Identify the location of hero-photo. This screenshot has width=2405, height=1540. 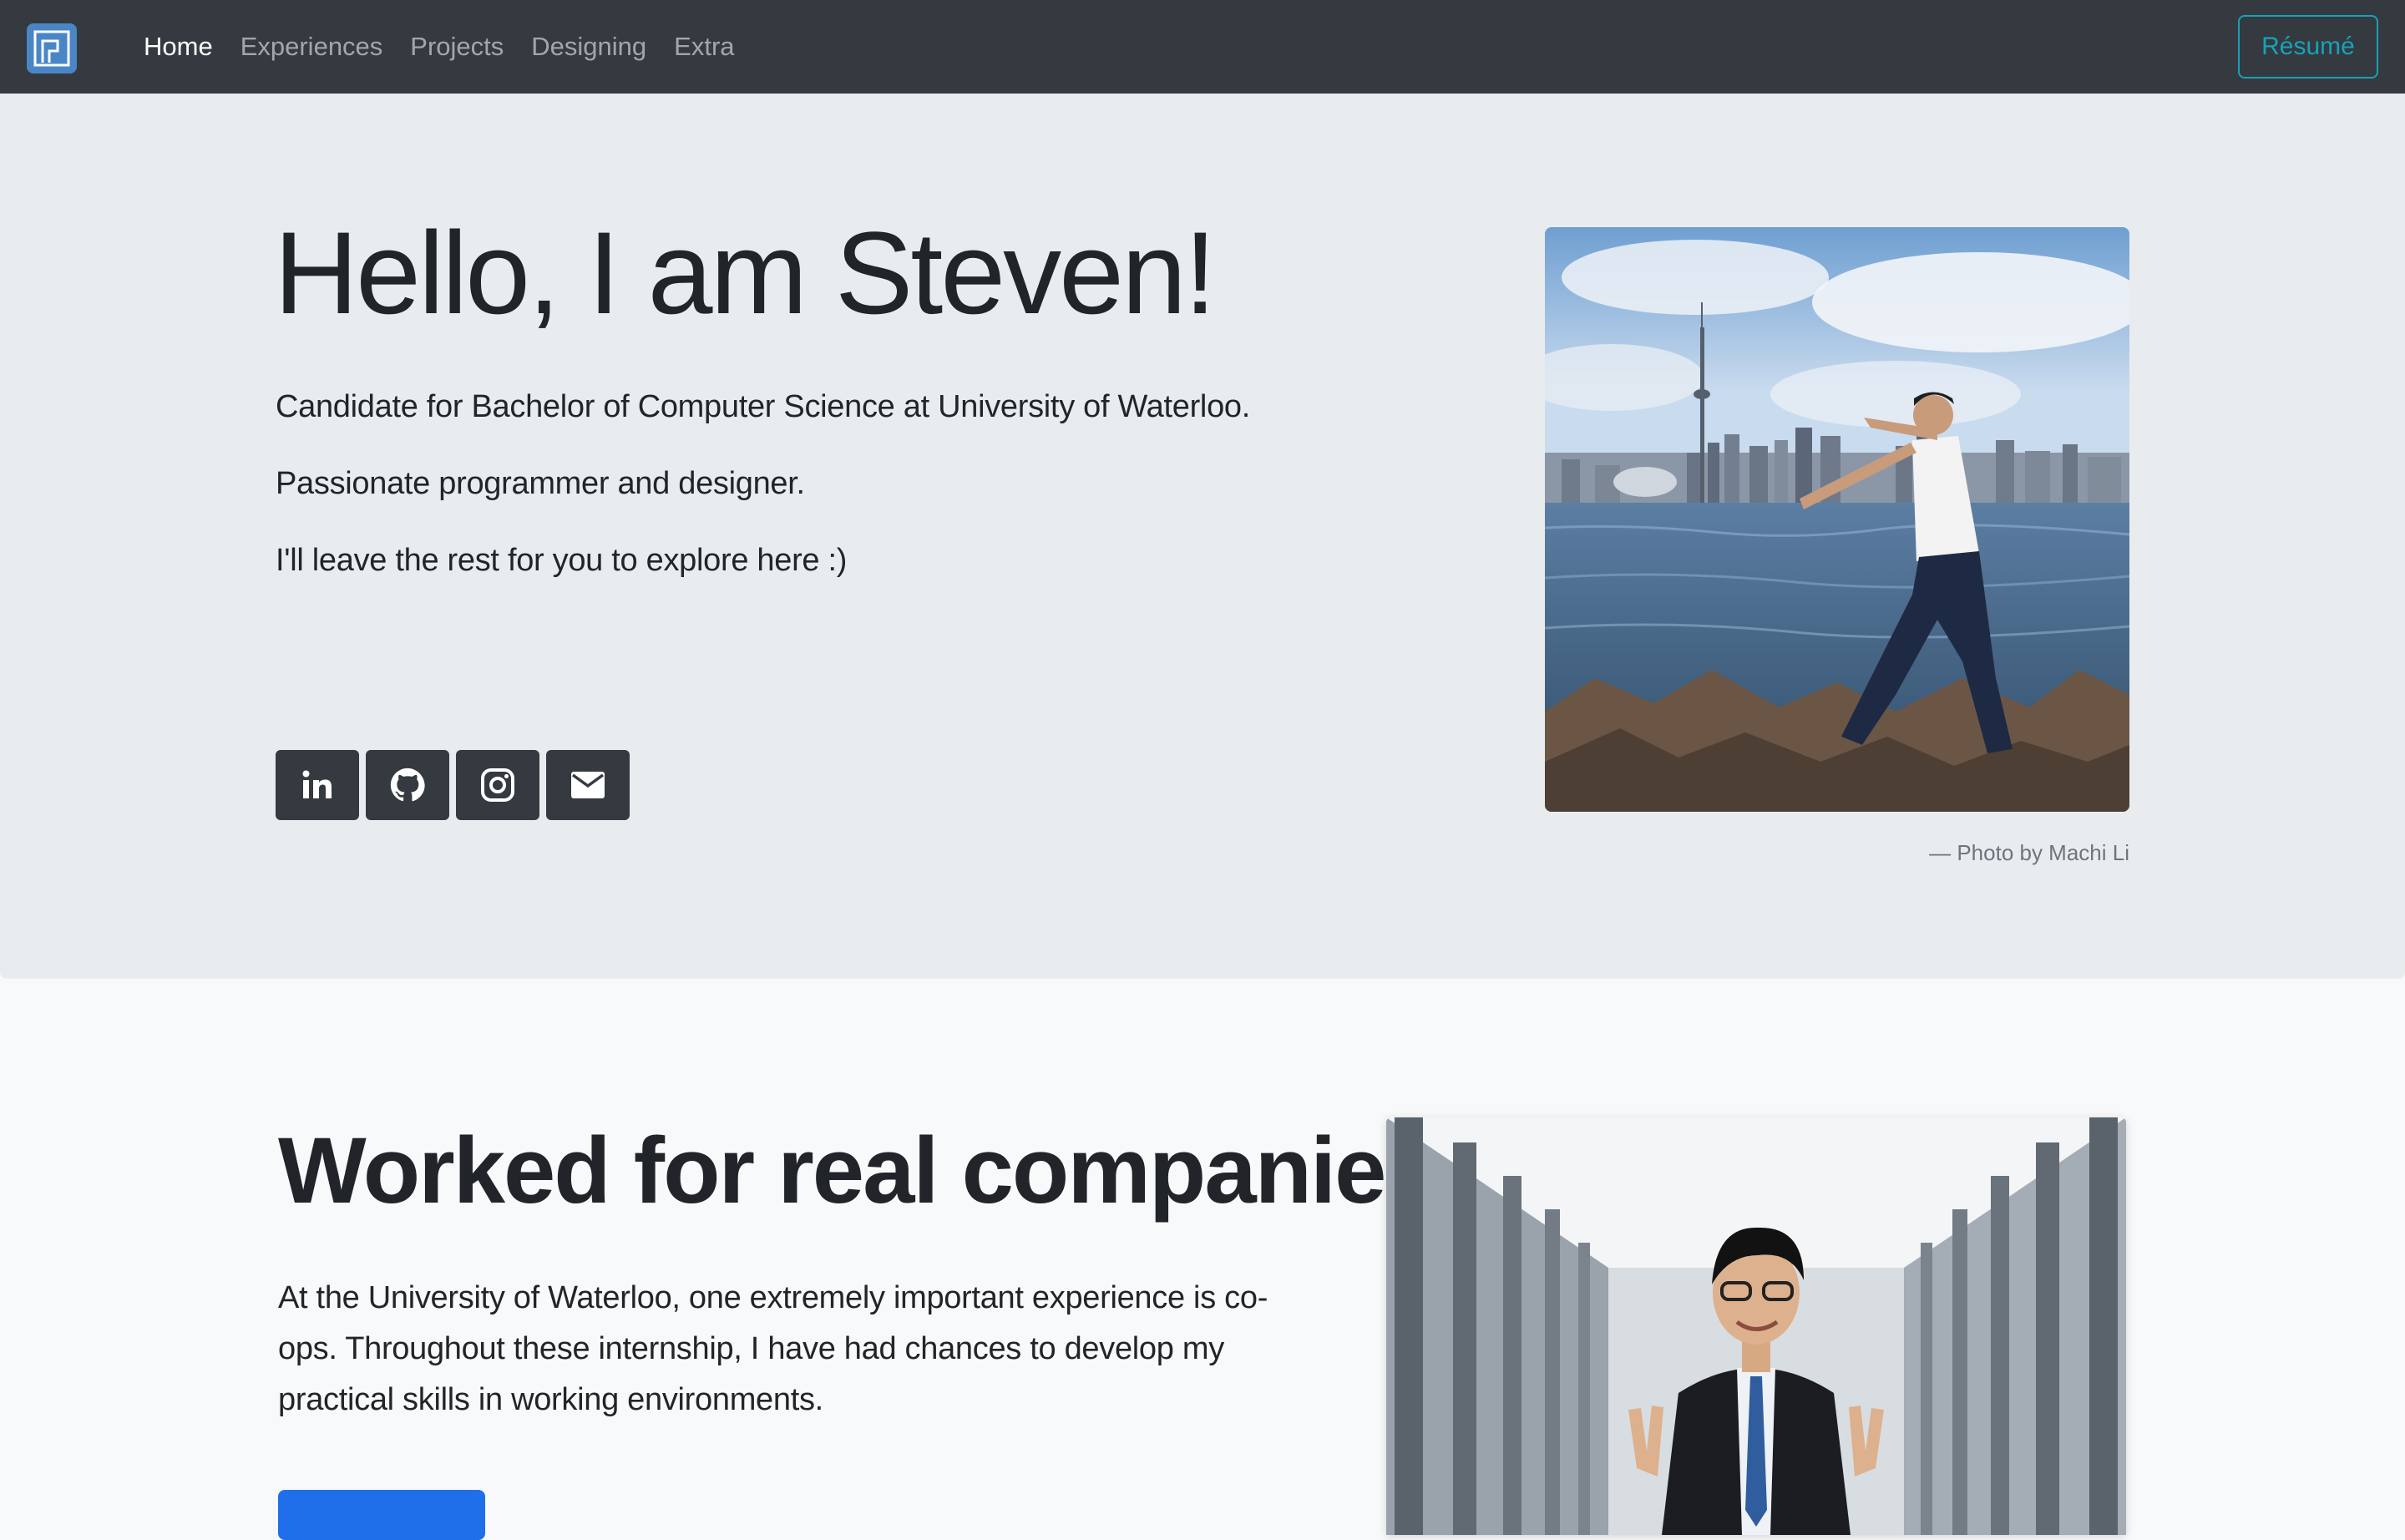
(1837, 519).